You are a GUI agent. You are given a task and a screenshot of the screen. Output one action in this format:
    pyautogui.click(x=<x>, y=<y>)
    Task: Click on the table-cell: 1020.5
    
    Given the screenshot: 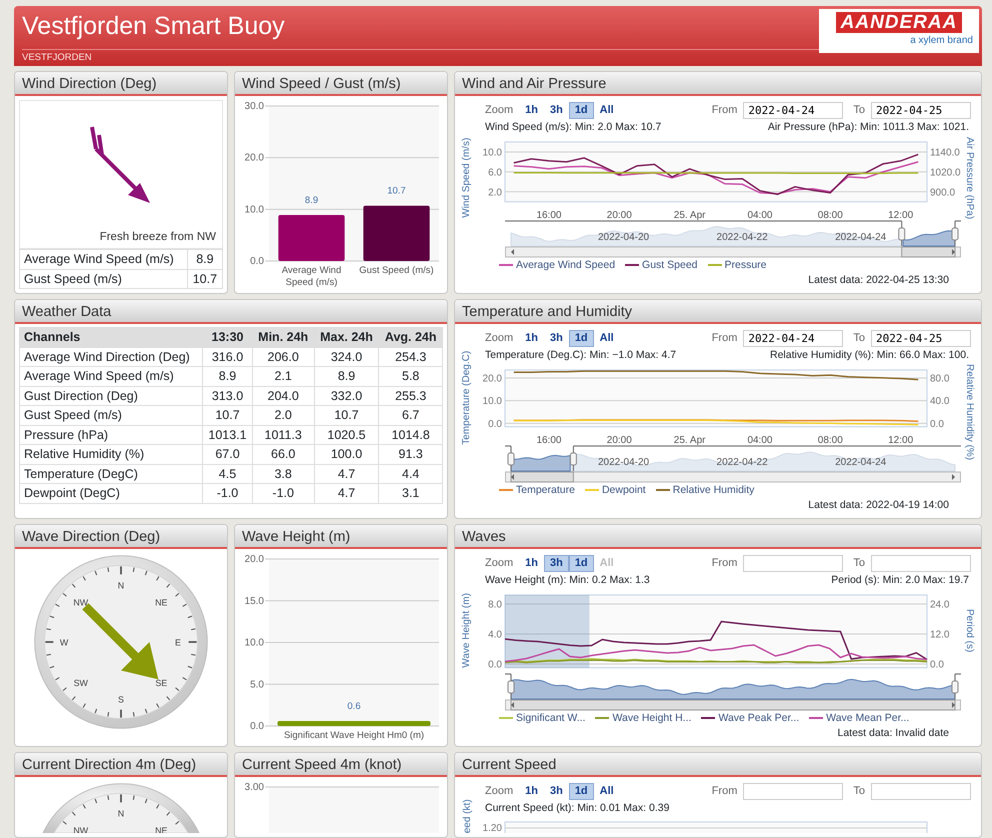 What is the action you would take?
    pyautogui.click(x=346, y=434)
    